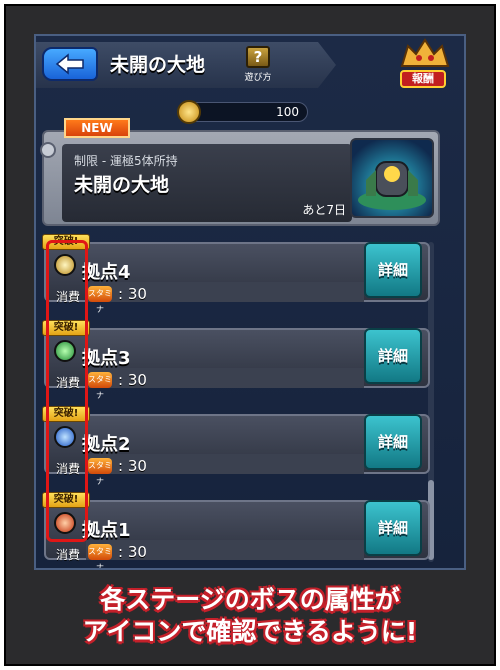  I want to click on new-badge: NEW, so click(97, 128).